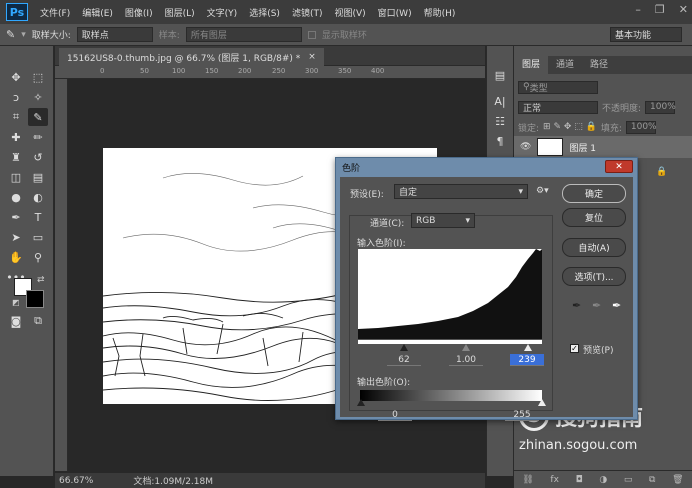 This screenshot has width=692, height=488. What do you see at coordinates (16, 197) in the screenshot?
I see `blur-tool-icon: ●` at bounding box center [16, 197].